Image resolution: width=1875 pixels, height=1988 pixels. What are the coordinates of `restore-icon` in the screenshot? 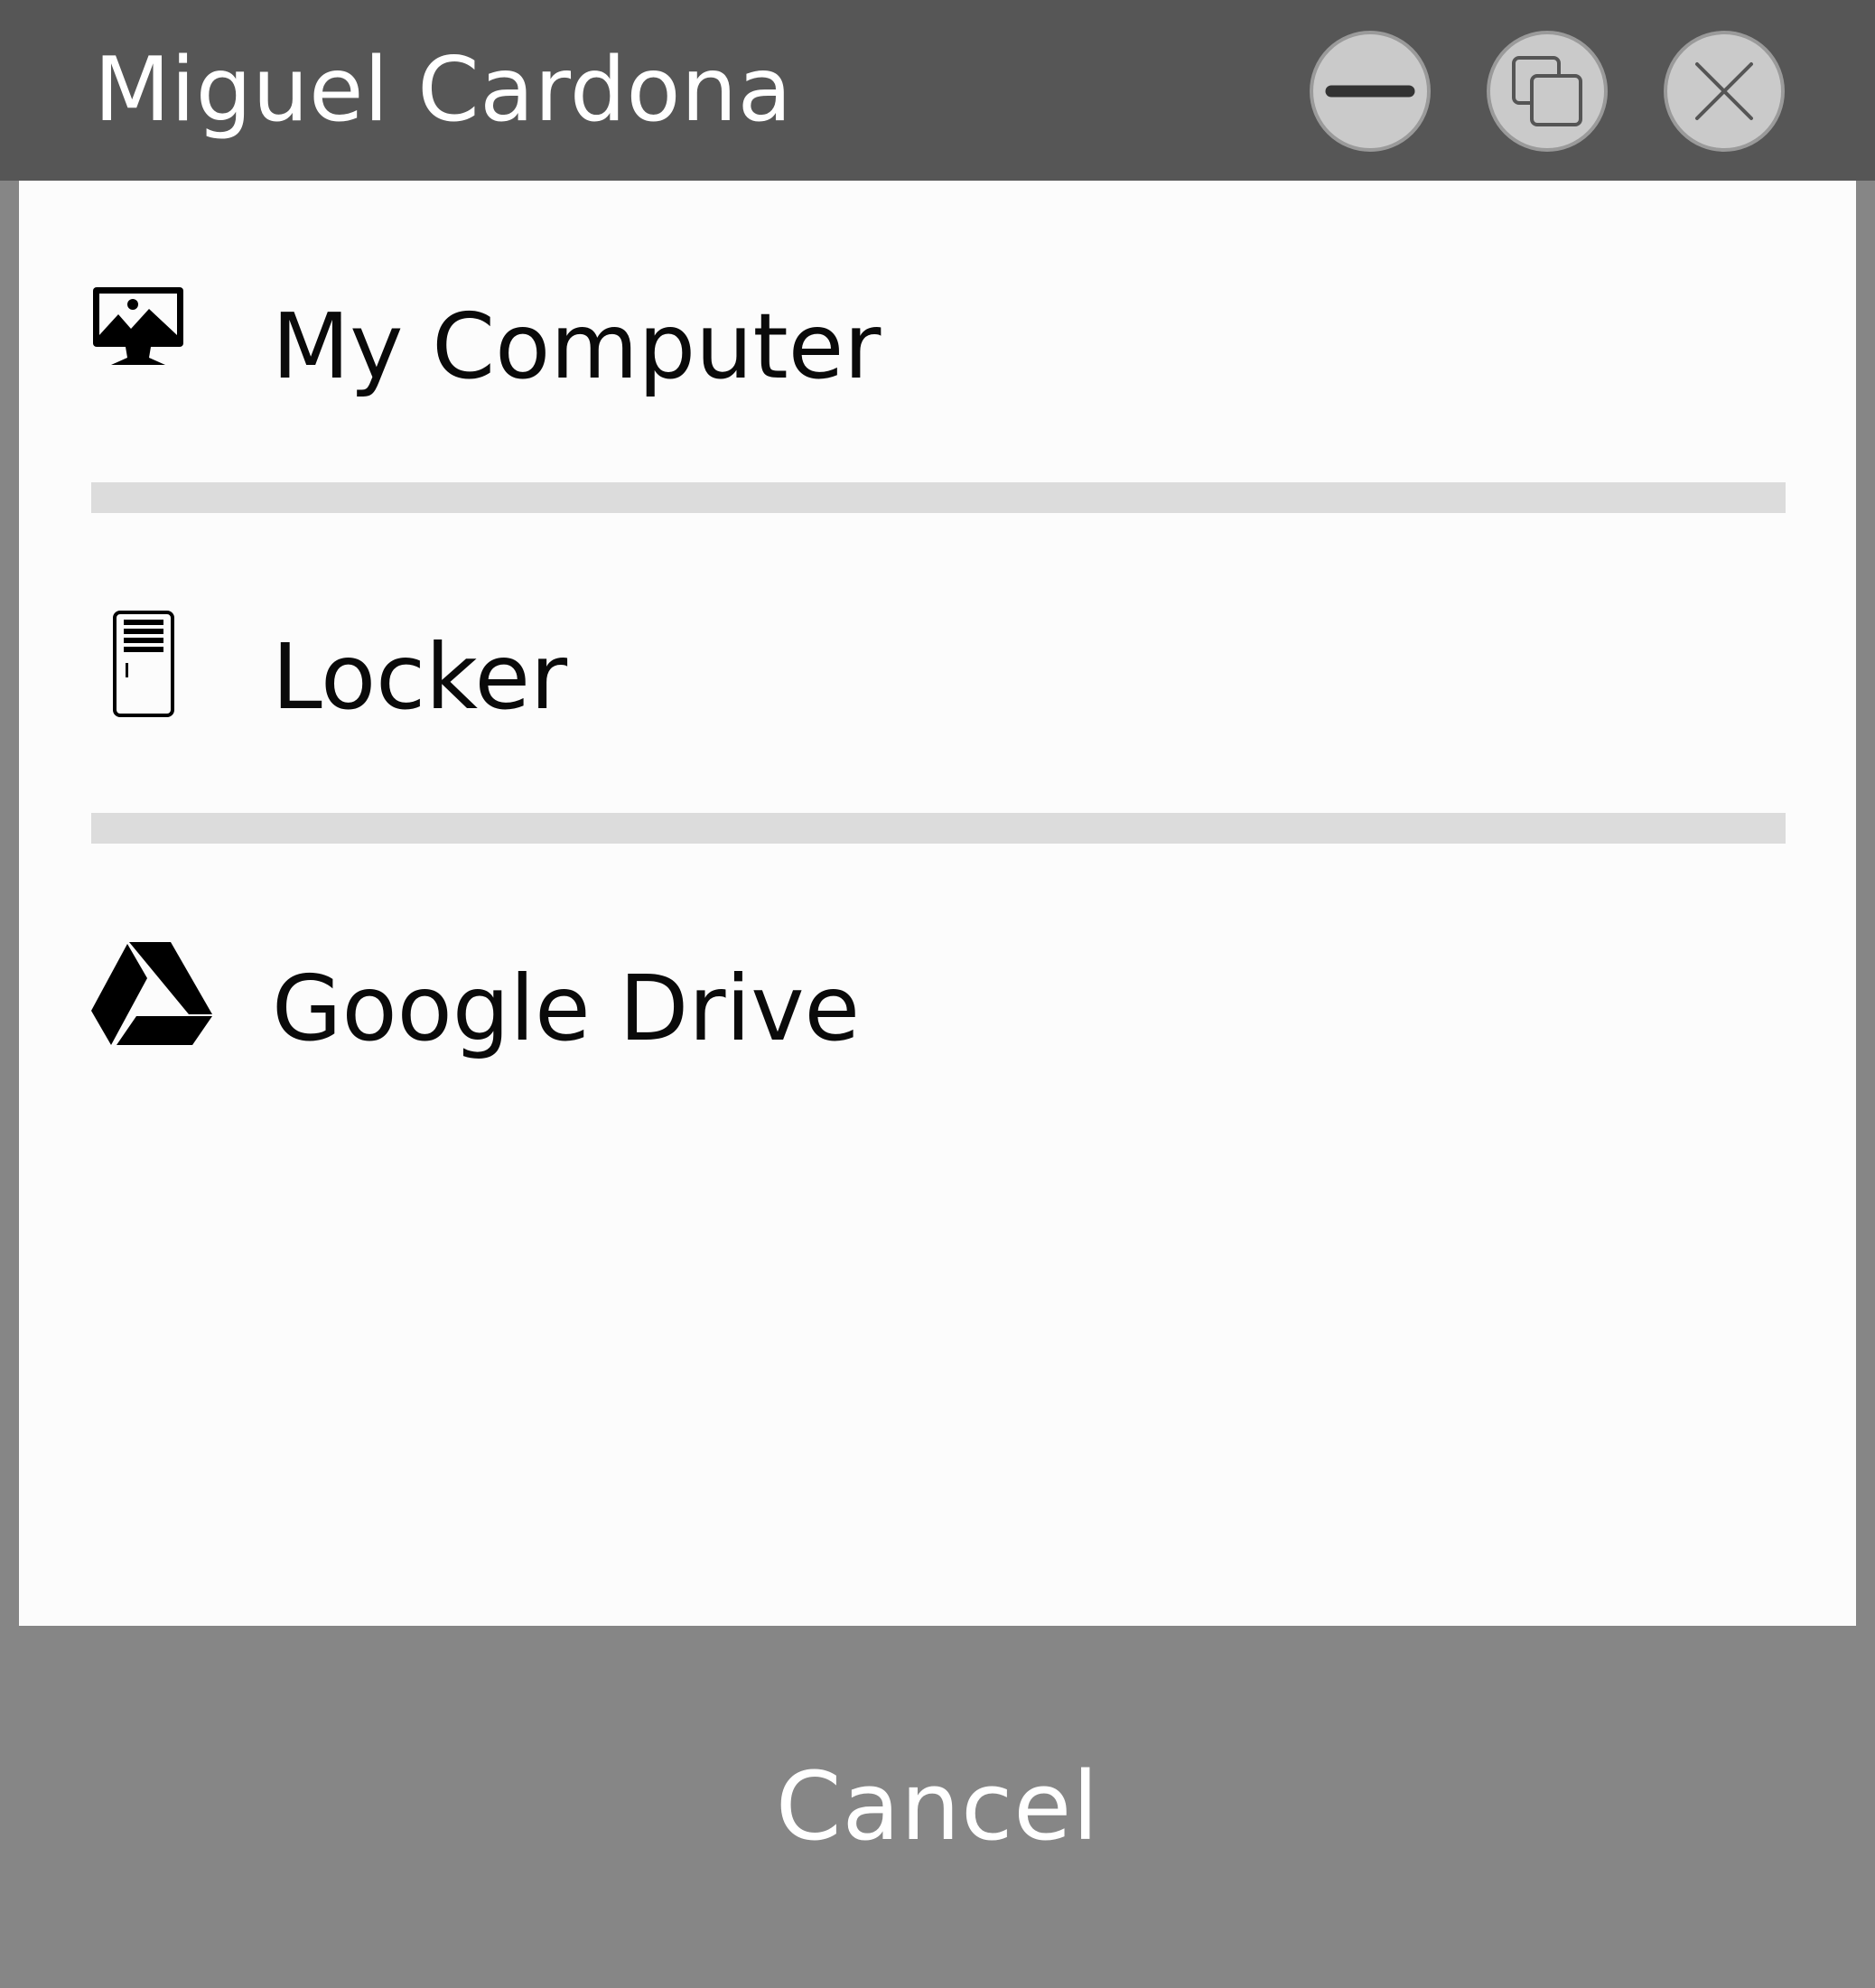 It's located at (1547, 91).